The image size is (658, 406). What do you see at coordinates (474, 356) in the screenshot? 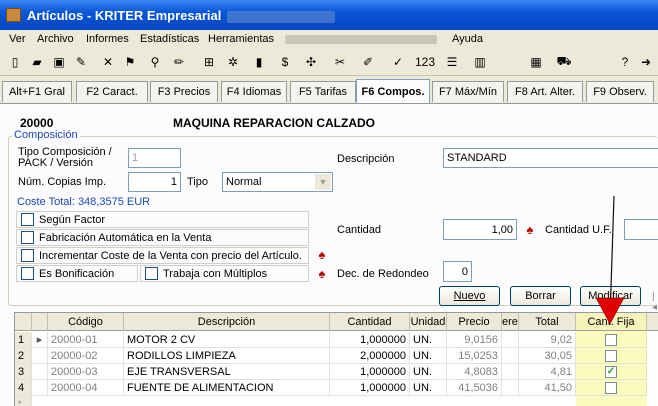
I see `cell-precio: 15,0253` at bounding box center [474, 356].